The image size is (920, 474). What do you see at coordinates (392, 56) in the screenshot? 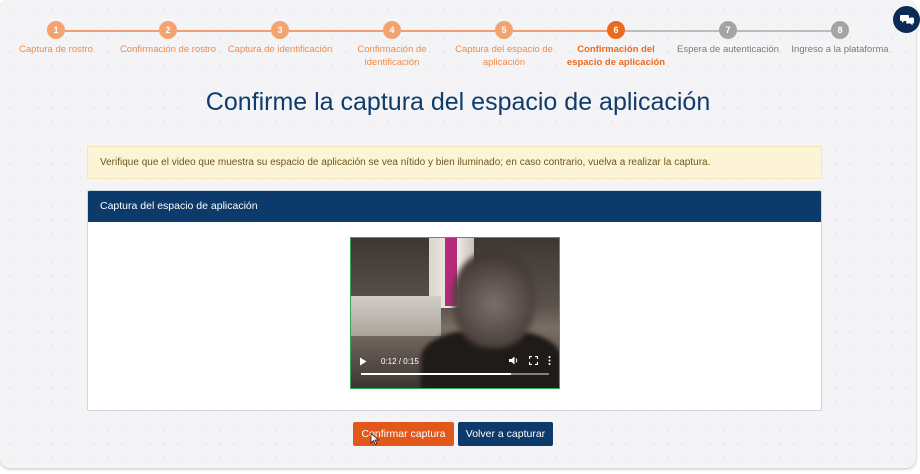
I see `step-label: Confirmación de identificación` at bounding box center [392, 56].